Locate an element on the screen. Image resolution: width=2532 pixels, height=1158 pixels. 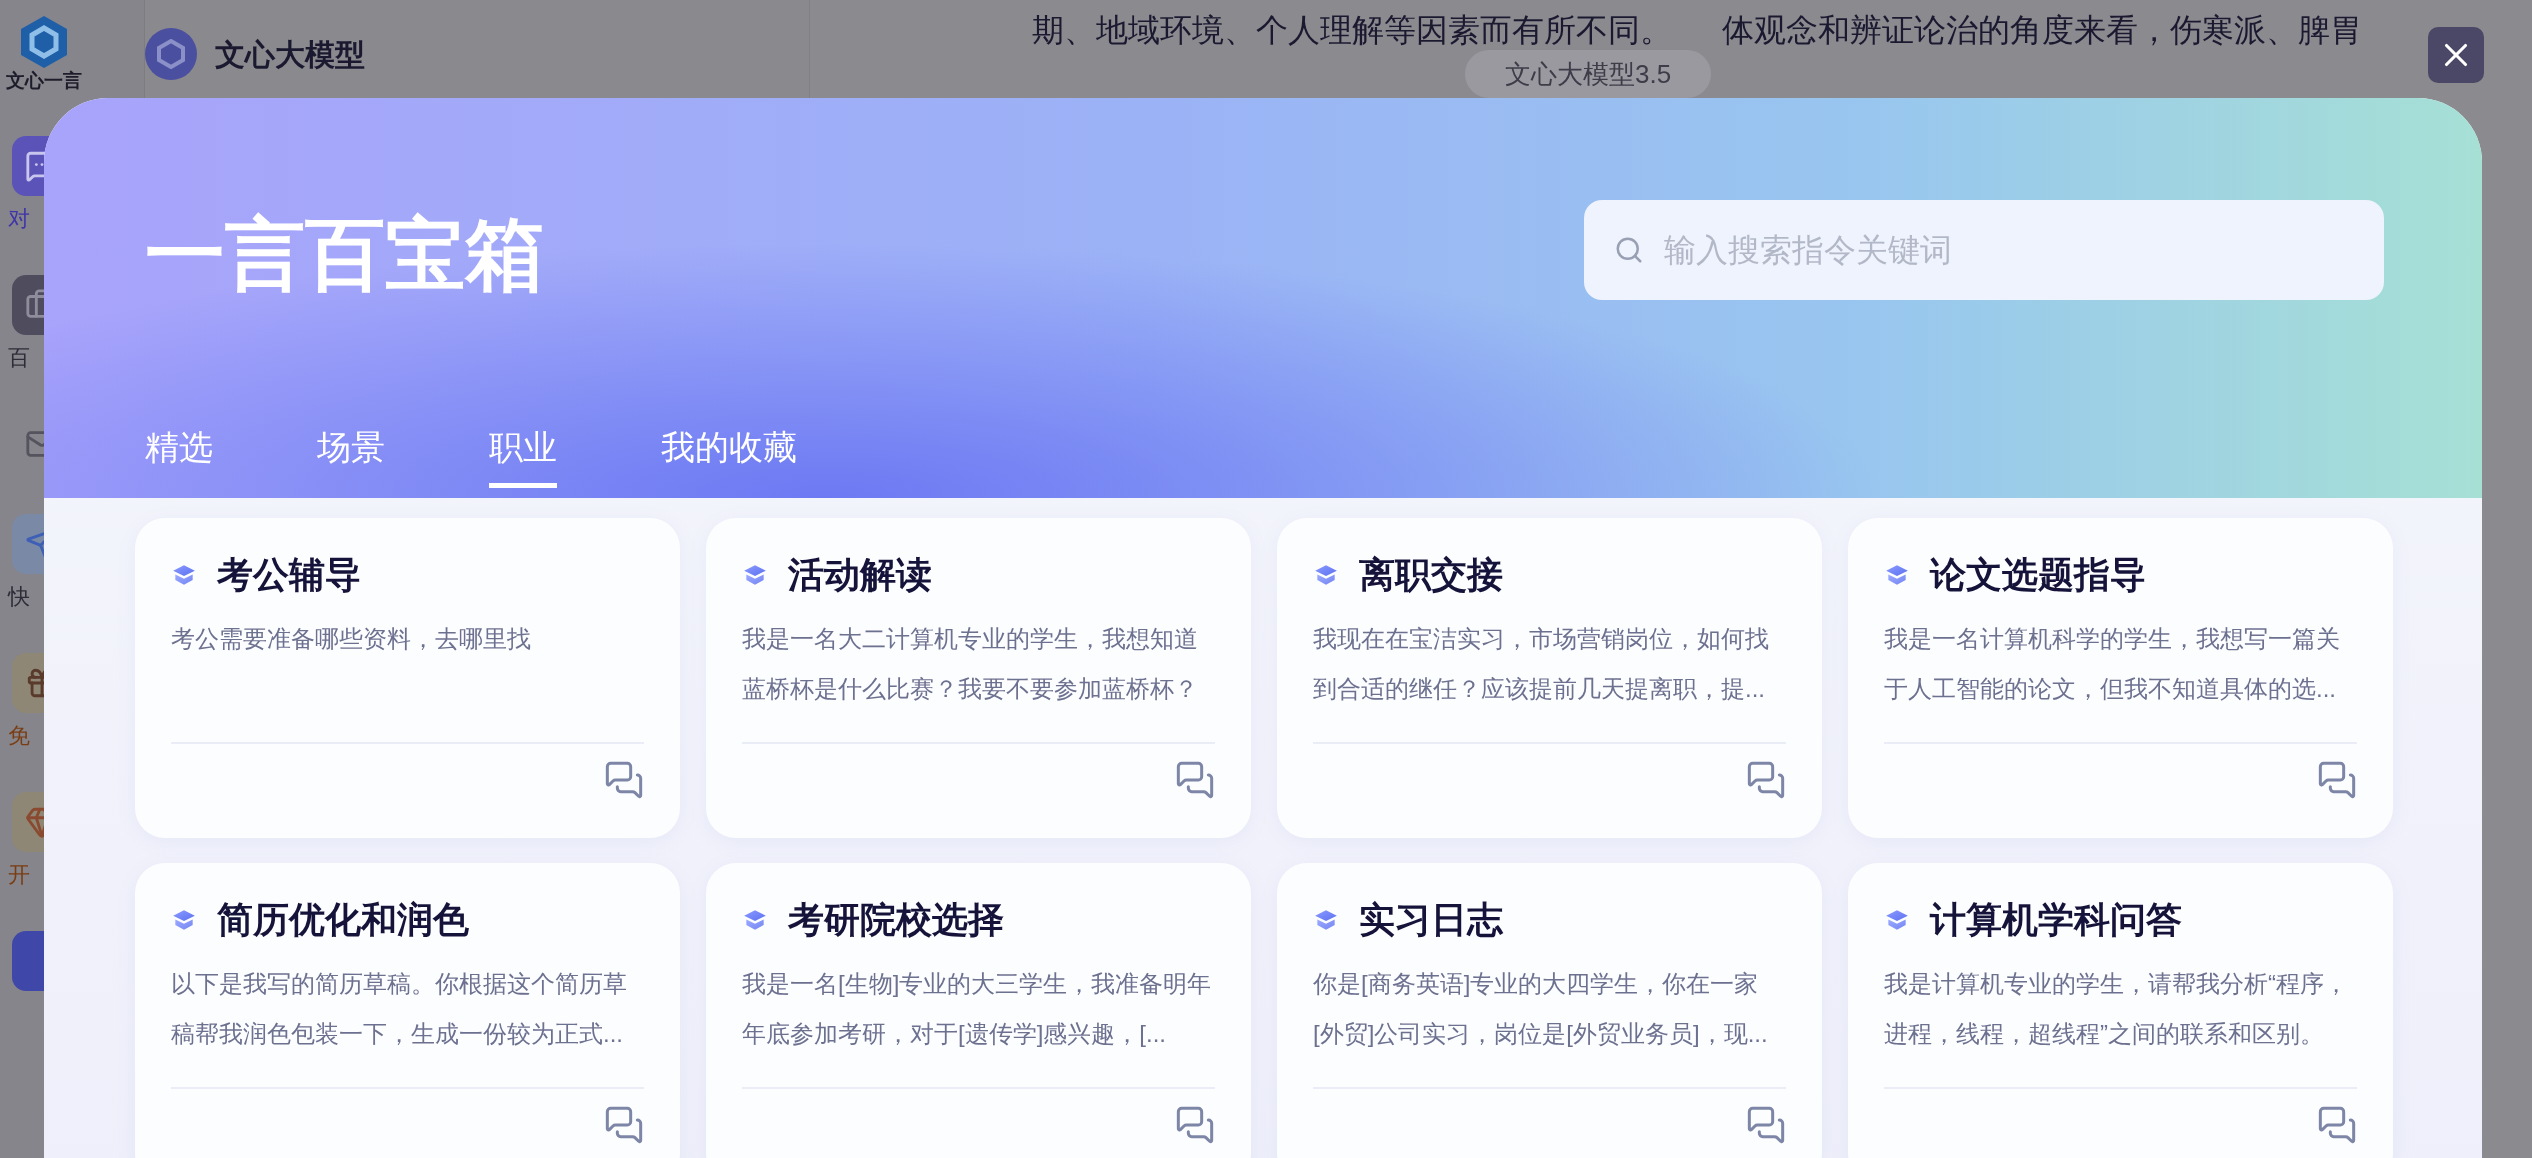
answer-text: 期、地域环境、个人理解等因素而有所不同。 is located at coordinates (1352, 30).